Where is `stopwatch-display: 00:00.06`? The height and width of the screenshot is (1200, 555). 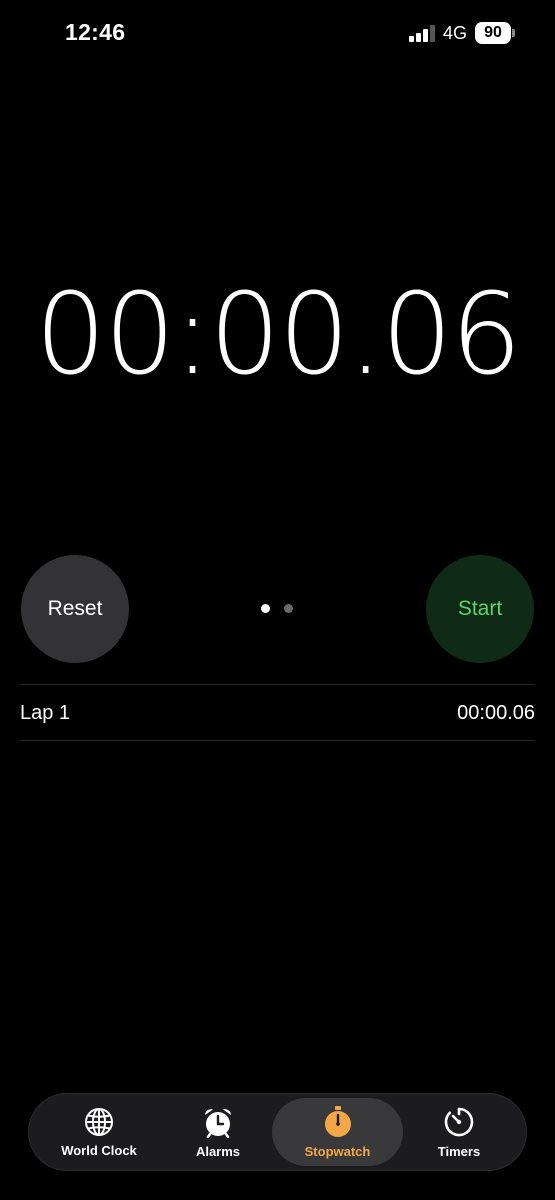 stopwatch-display: 00:00.06 is located at coordinates (278, 335).